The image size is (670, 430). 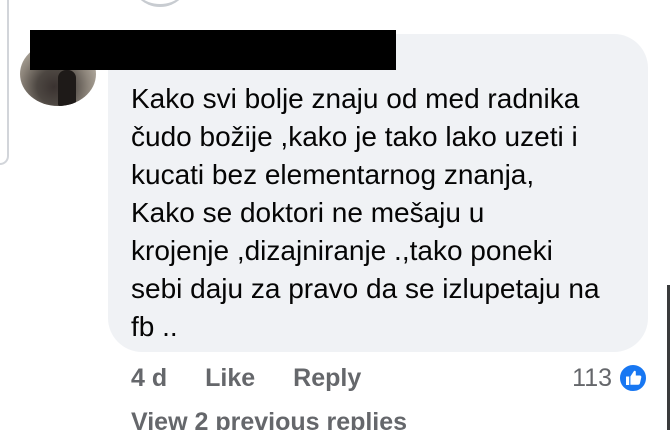 What do you see at coordinates (327, 378) in the screenshot?
I see `reply-button: Reply` at bounding box center [327, 378].